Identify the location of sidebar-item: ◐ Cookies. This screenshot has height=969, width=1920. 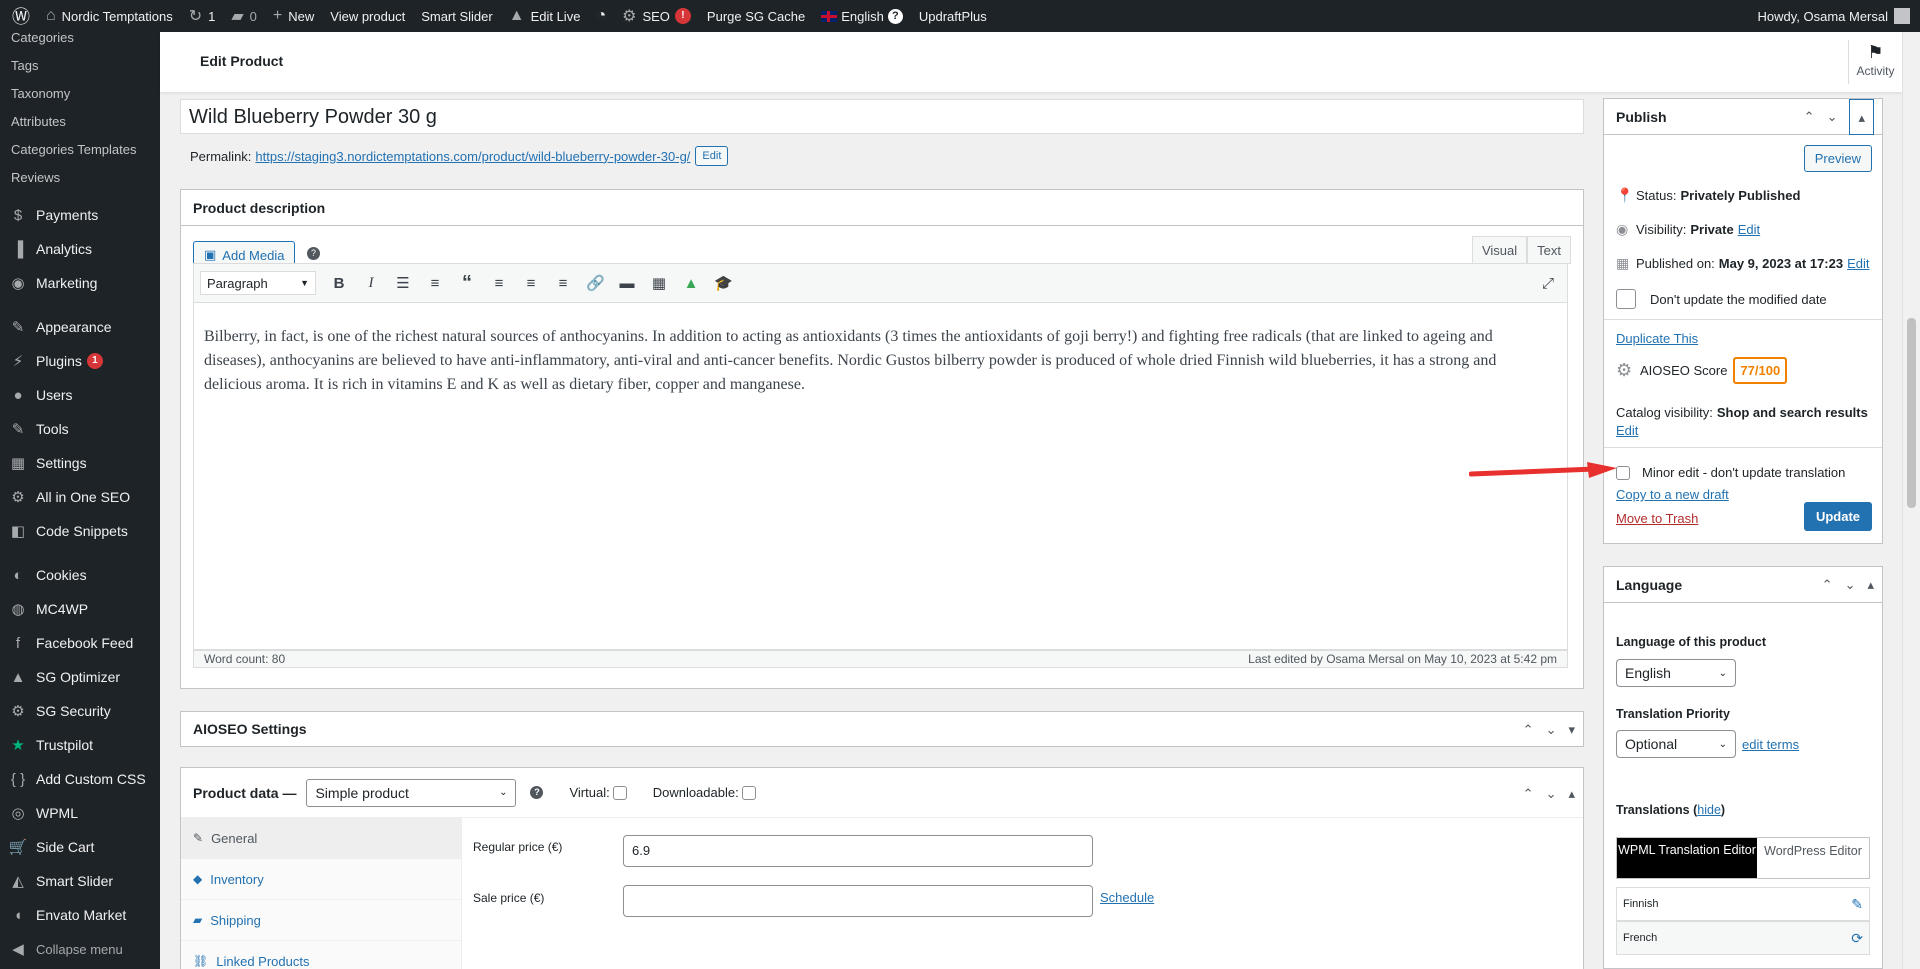
(80, 575).